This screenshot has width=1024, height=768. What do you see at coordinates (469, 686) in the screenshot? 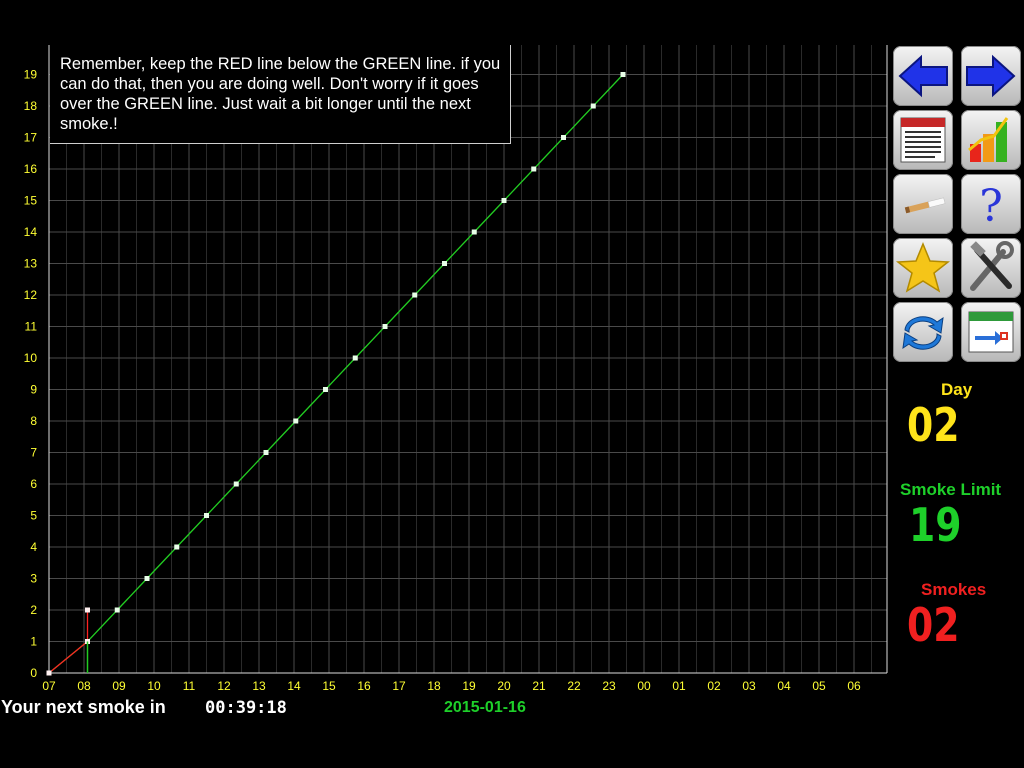
I see `x-tick-label: 19` at bounding box center [469, 686].